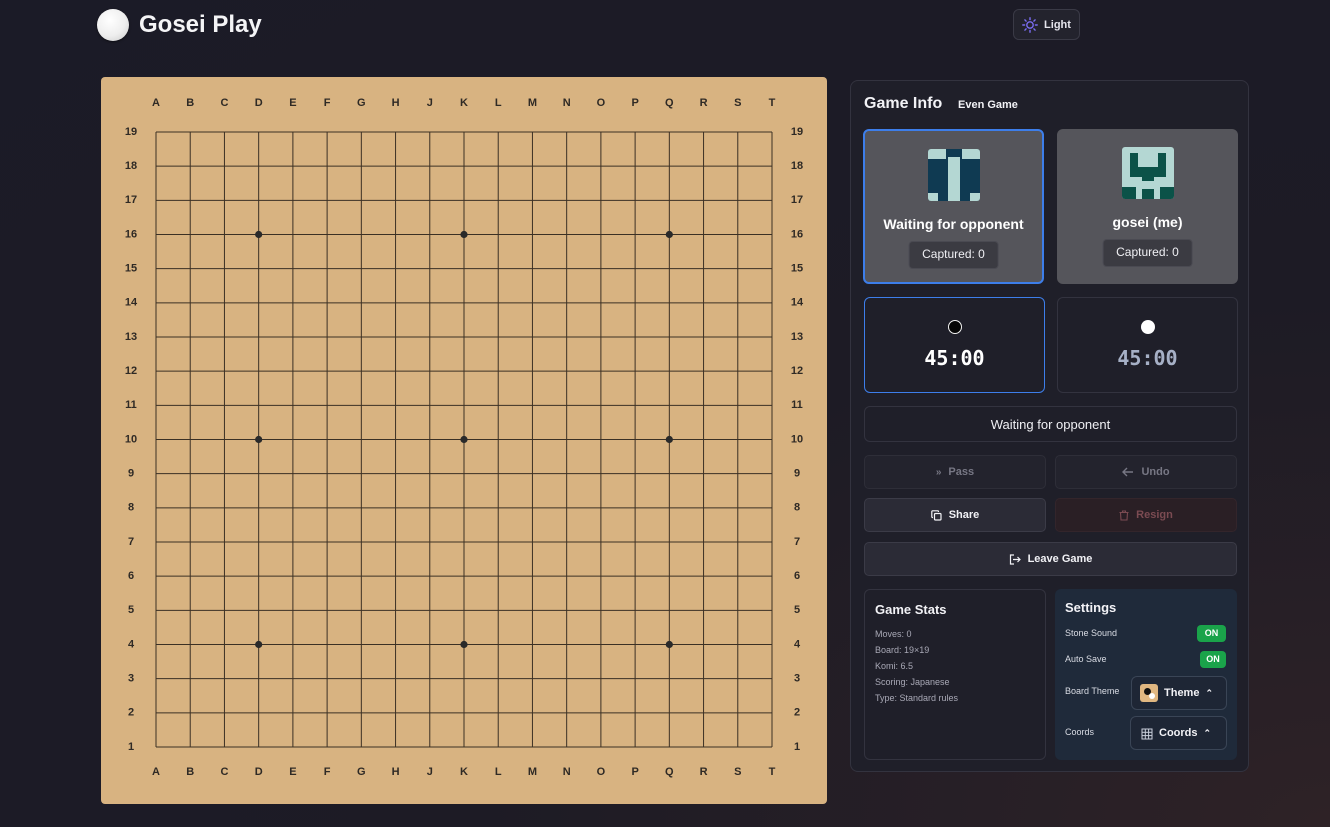  What do you see at coordinates (797, 610) in the screenshot?
I see `row-label: 5` at bounding box center [797, 610].